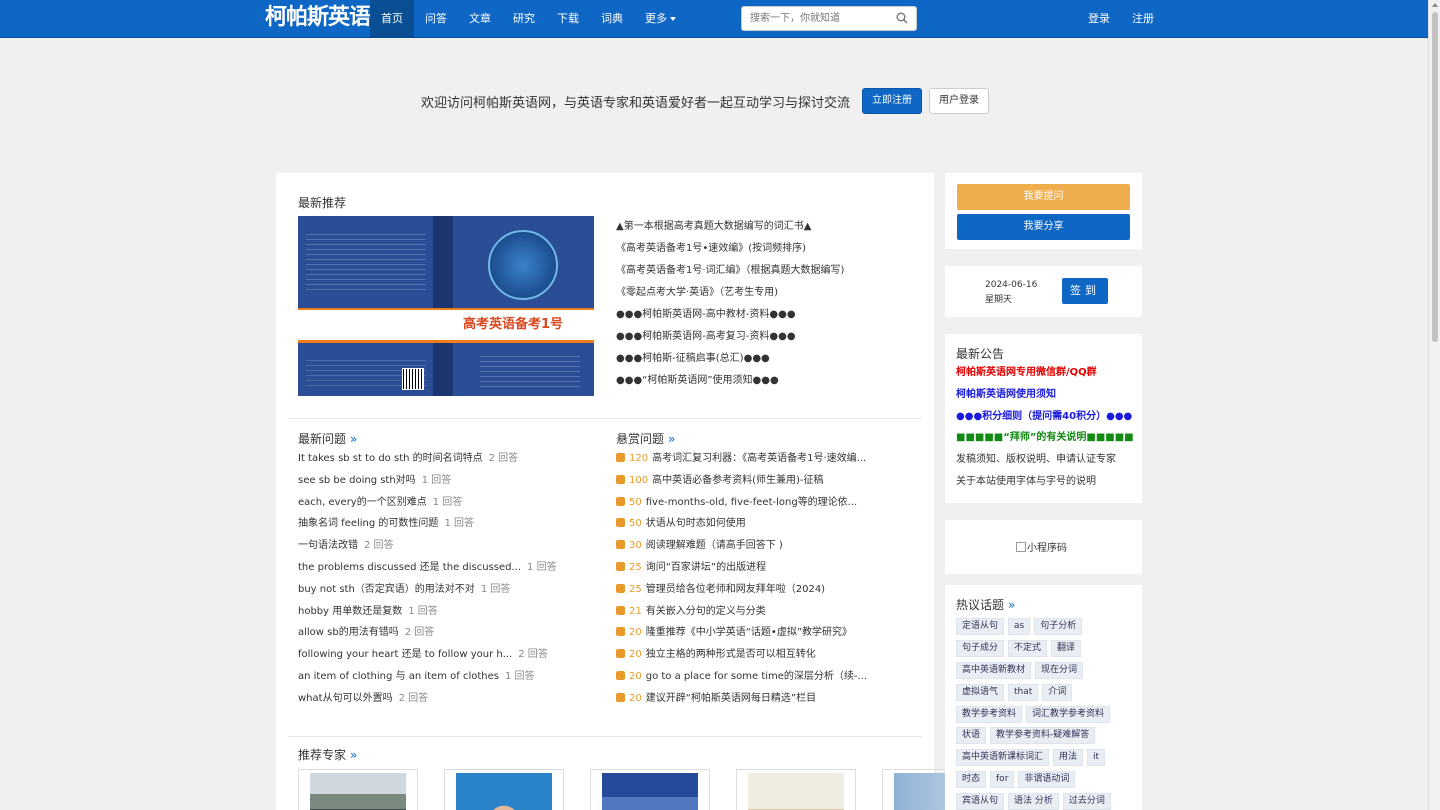 This screenshot has width=1440, height=810. Describe the element at coordinates (436, 19) in the screenshot. I see `nav-qa: 问答` at that location.